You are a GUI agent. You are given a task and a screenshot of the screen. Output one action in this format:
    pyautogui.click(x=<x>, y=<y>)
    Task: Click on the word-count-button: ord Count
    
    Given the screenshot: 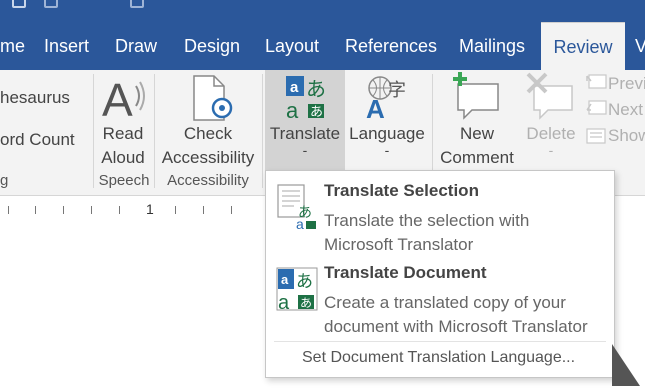 What is the action you would take?
    pyautogui.click(x=37, y=140)
    